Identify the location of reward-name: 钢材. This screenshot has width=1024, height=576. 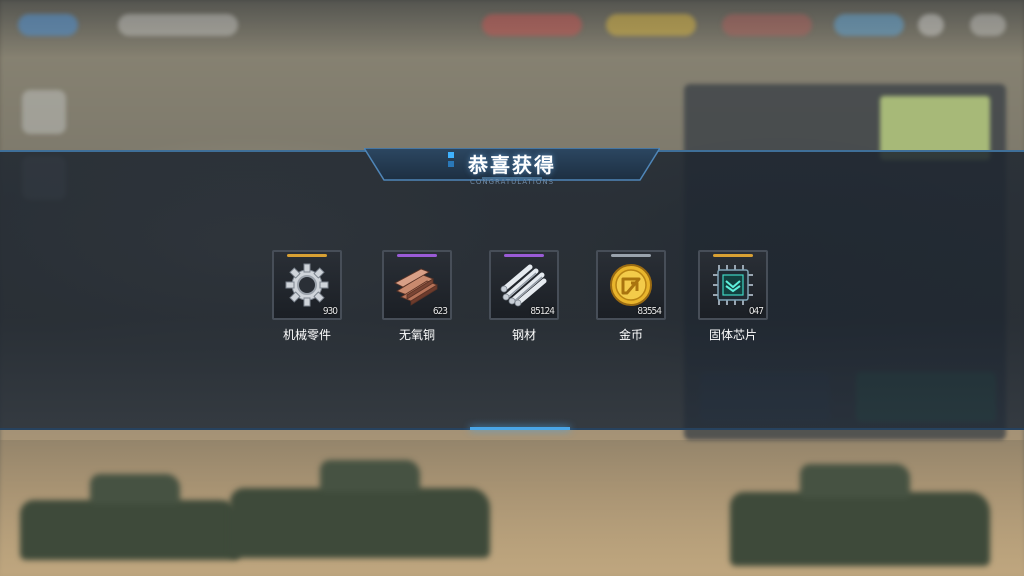
(523, 335).